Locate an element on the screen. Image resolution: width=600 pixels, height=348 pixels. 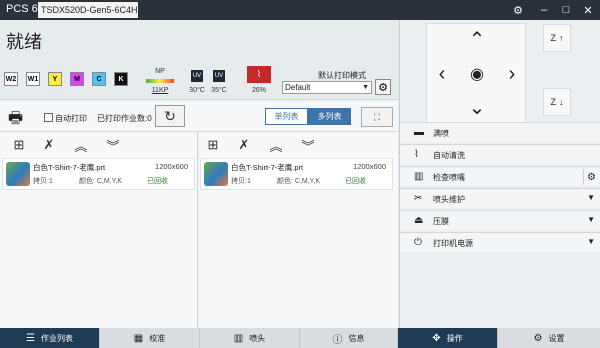
refresh-icon: ↻ is located at coordinates (170, 115).